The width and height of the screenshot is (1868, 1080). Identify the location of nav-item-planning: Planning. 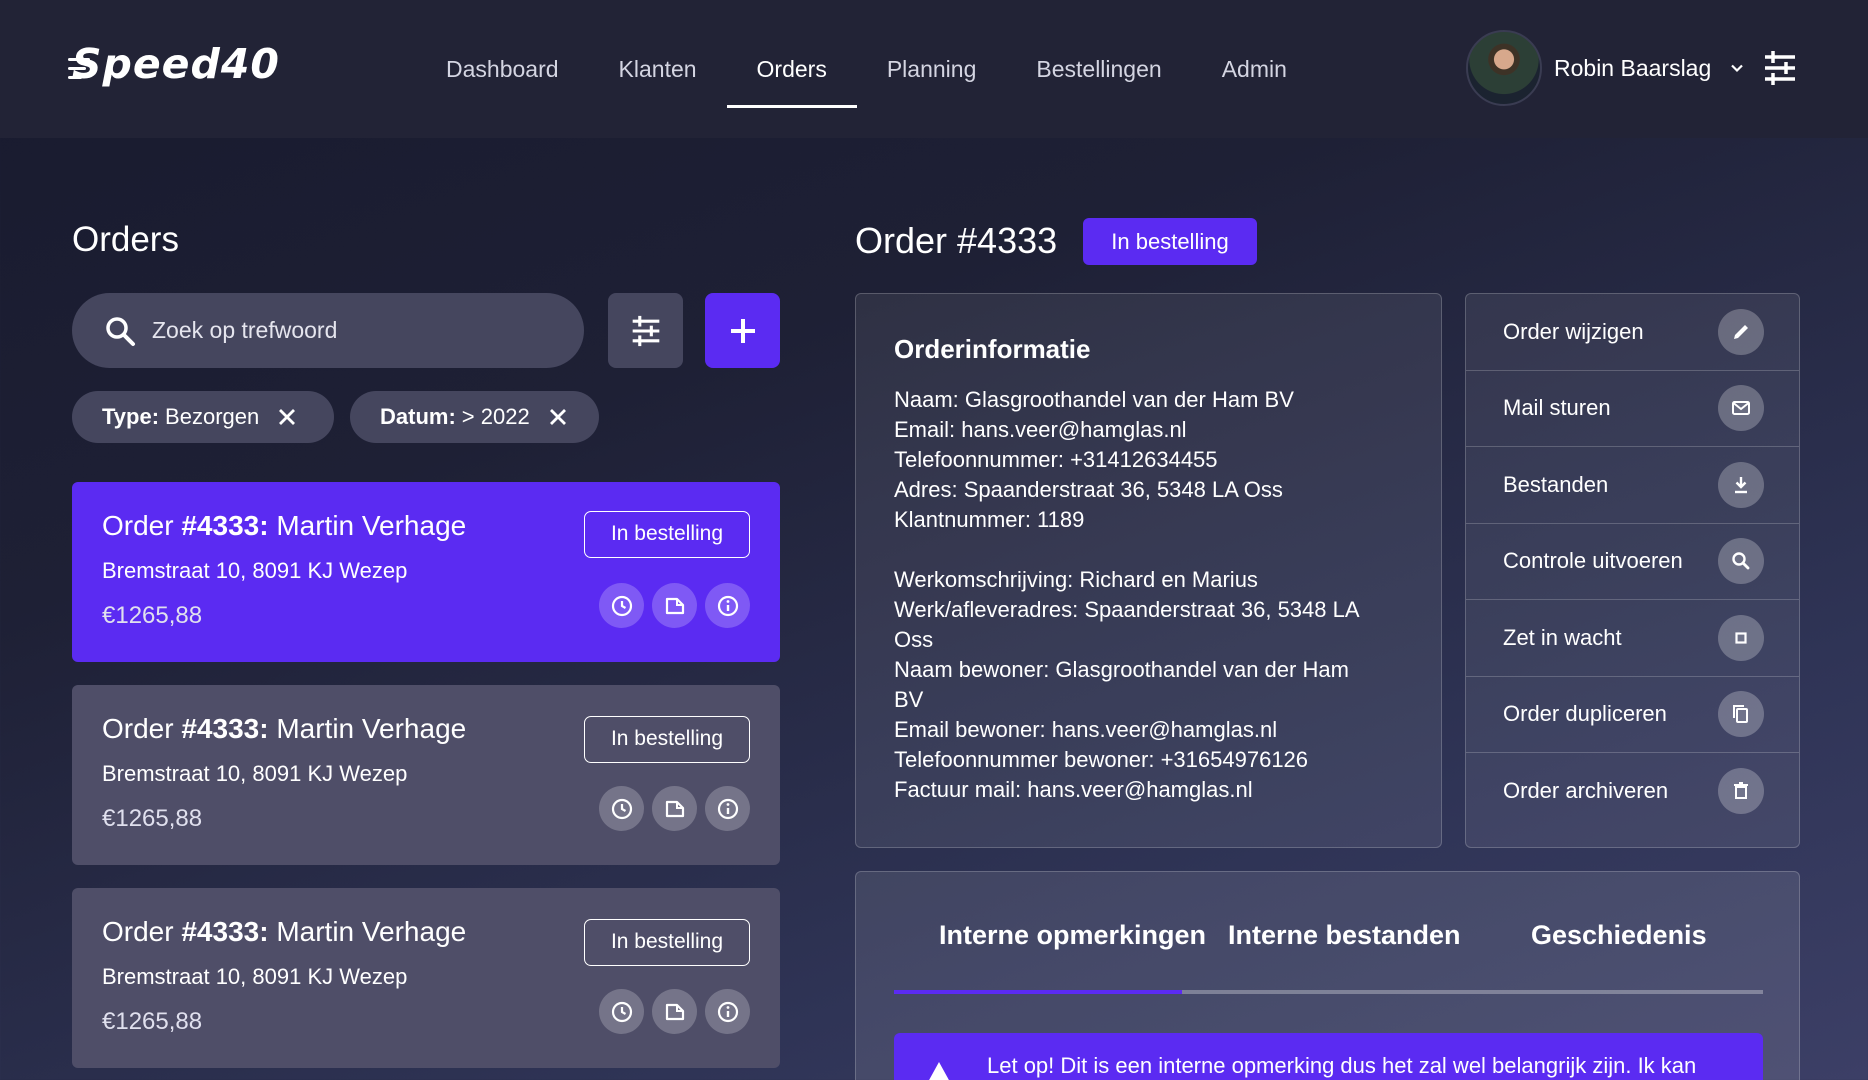
(932, 69).